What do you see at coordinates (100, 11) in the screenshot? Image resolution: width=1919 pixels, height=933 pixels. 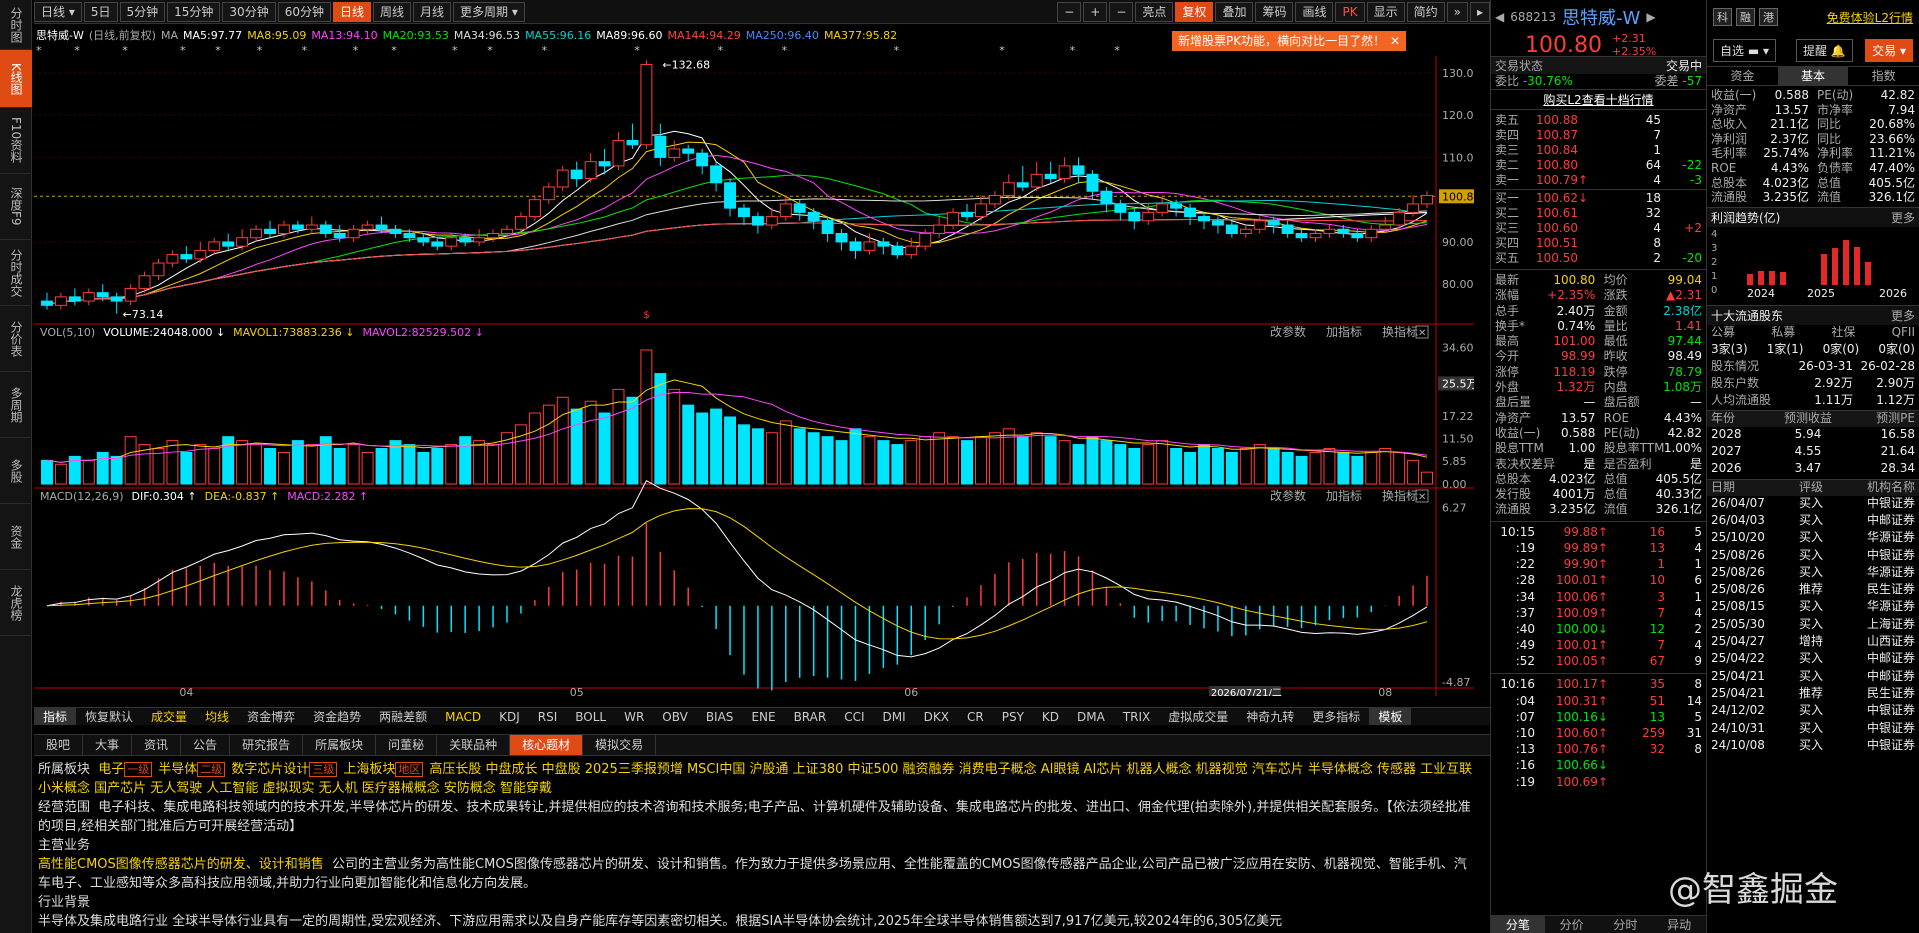 I see `period-5day: 5日` at bounding box center [100, 11].